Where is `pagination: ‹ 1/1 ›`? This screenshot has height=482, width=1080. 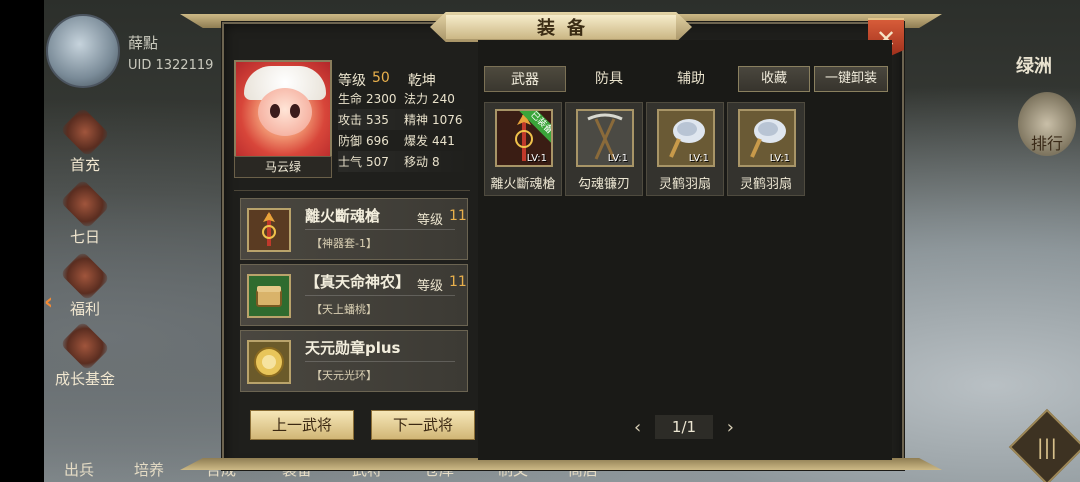 pagination: ‹ 1/1 › is located at coordinates (684, 427).